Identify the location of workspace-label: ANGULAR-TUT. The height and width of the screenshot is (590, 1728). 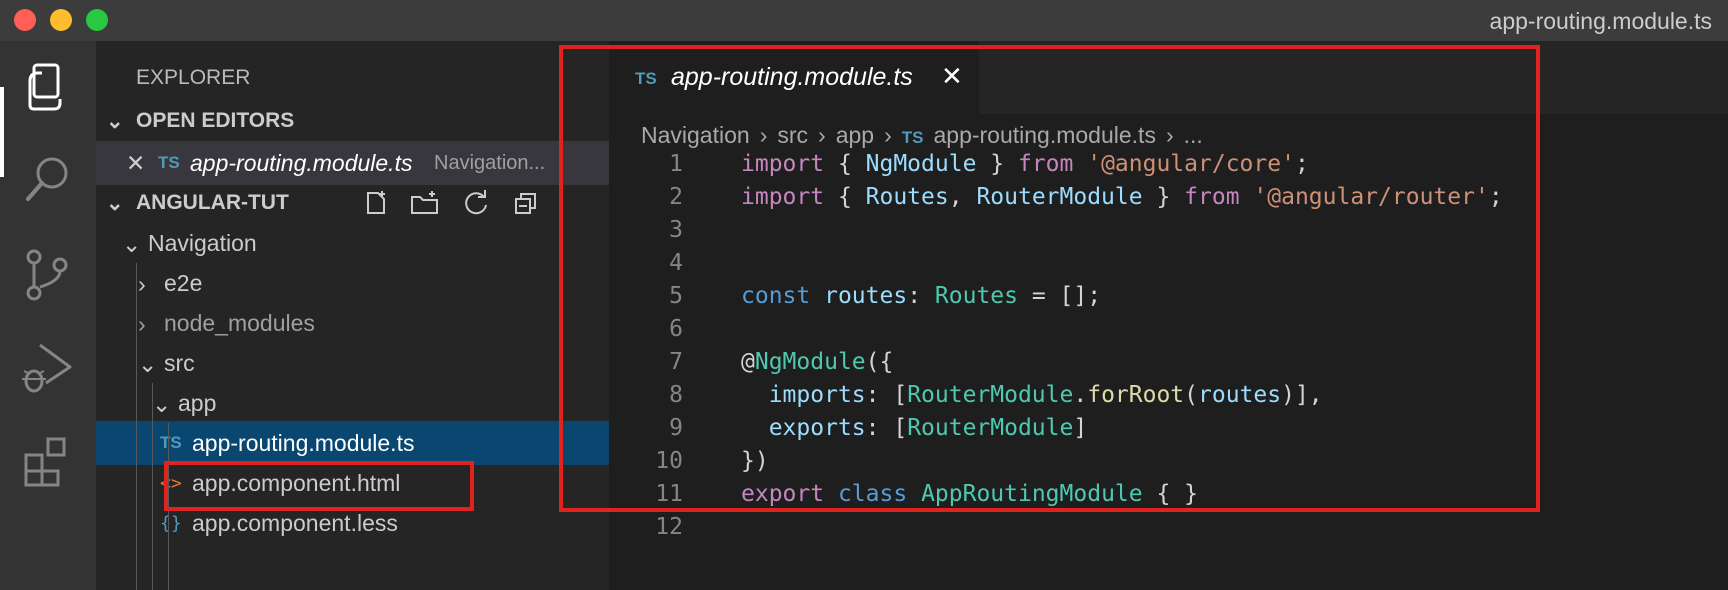
(212, 202).